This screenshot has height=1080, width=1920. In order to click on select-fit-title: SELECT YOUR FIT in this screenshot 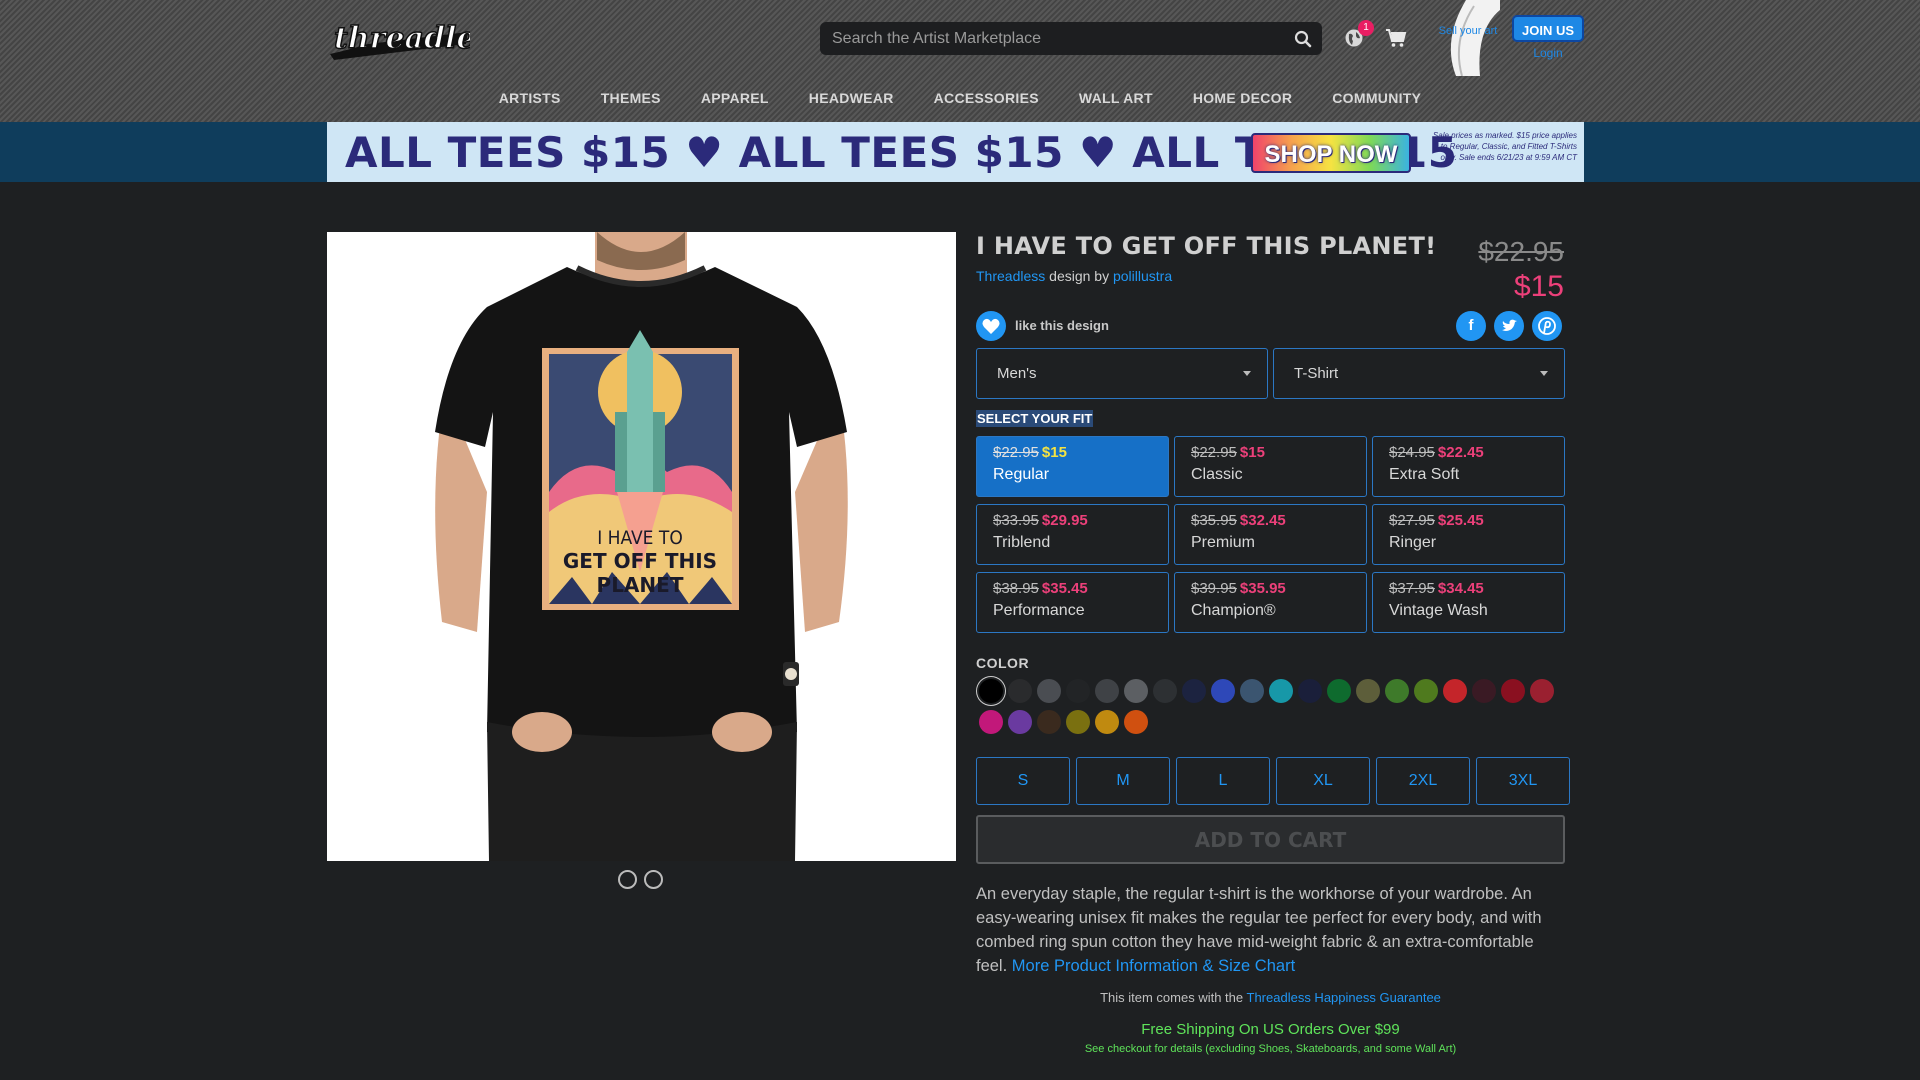, I will do `click(1035, 418)`.